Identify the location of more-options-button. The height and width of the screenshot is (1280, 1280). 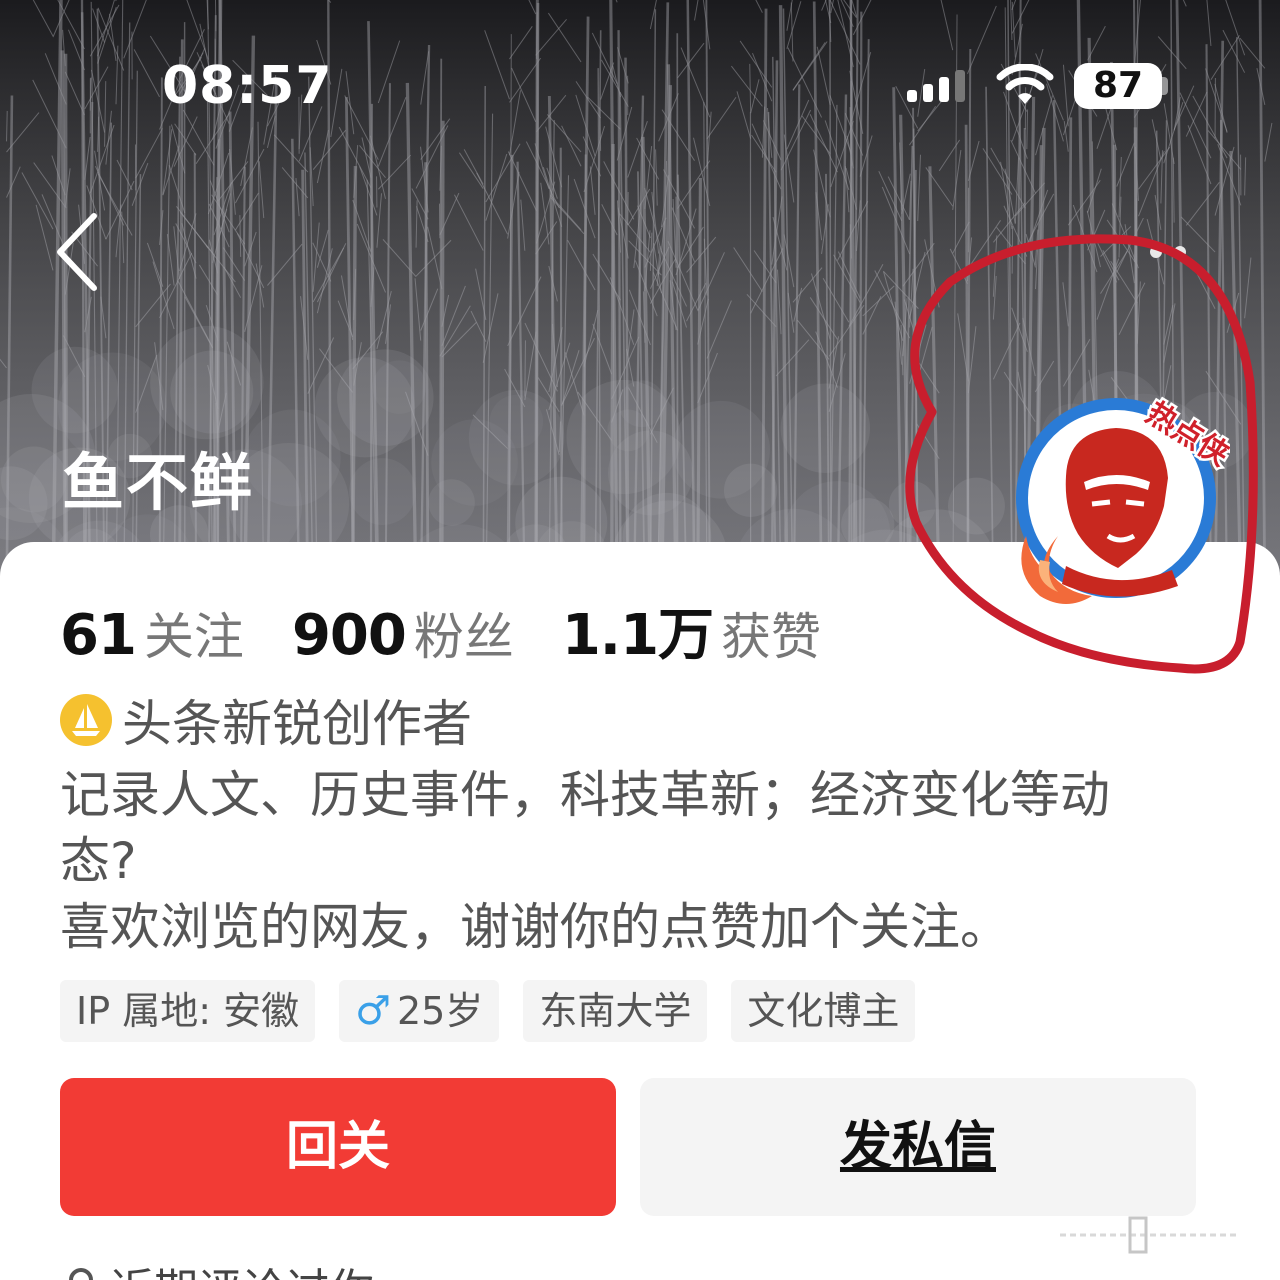
(1170, 253).